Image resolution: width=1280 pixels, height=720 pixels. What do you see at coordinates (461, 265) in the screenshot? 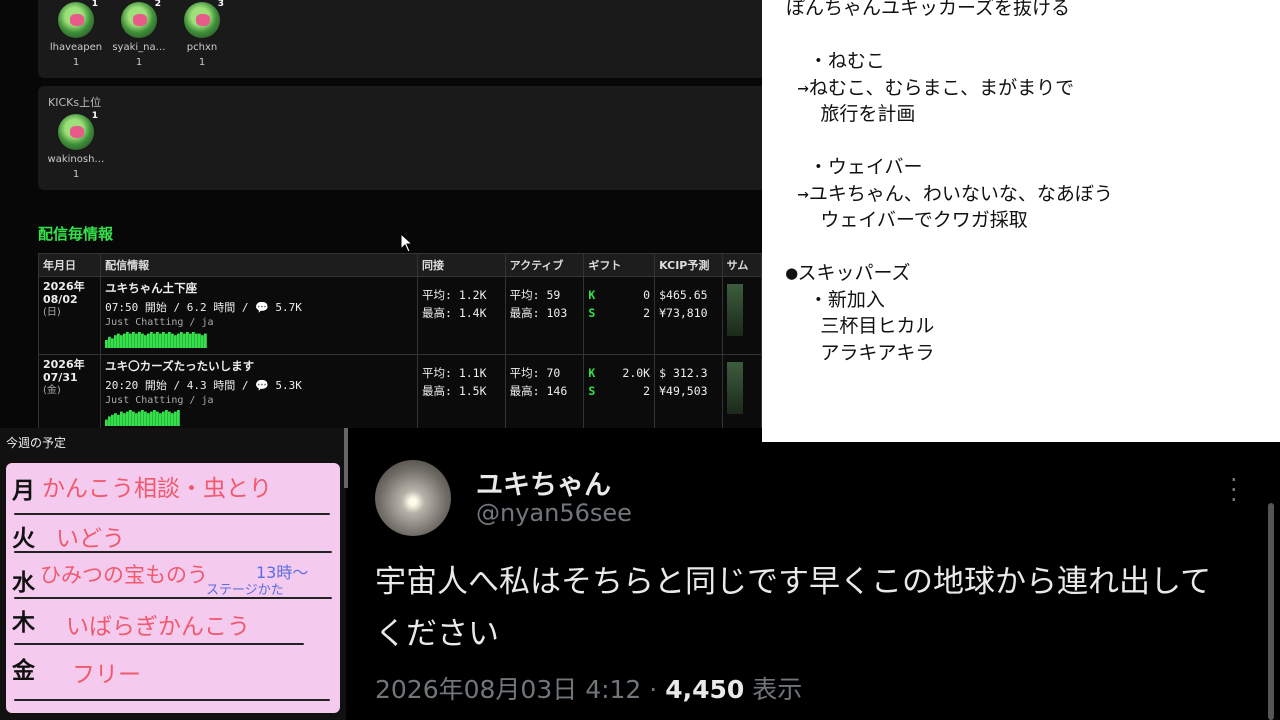
I see `column-header: 同接` at bounding box center [461, 265].